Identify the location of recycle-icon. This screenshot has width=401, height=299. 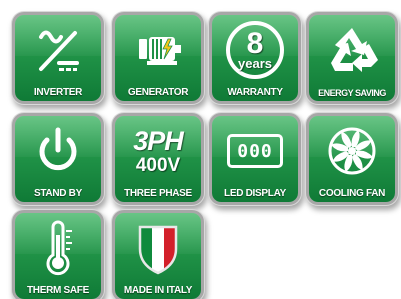
(352, 50).